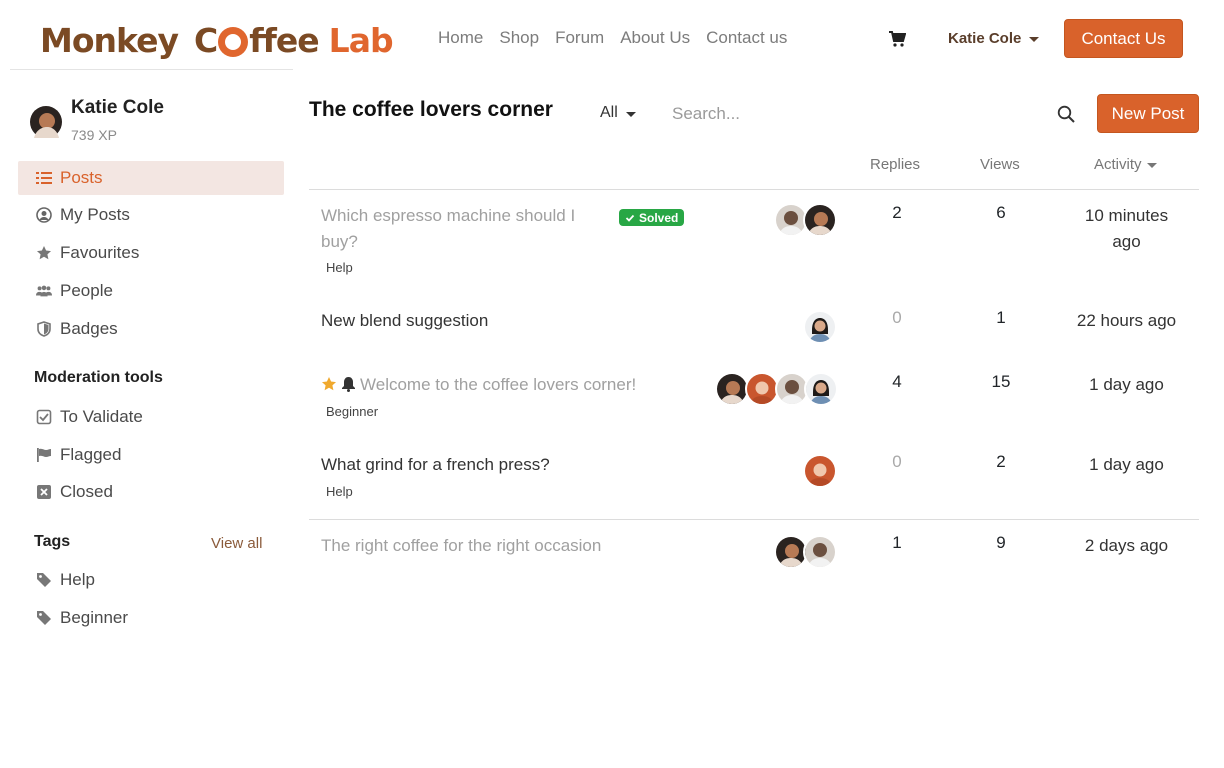 The height and width of the screenshot is (768, 1224). What do you see at coordinates (151, 618) in the screenshot?
I see `sidebar-tag-beginner: Beginner` at bounding box center [151, 618].